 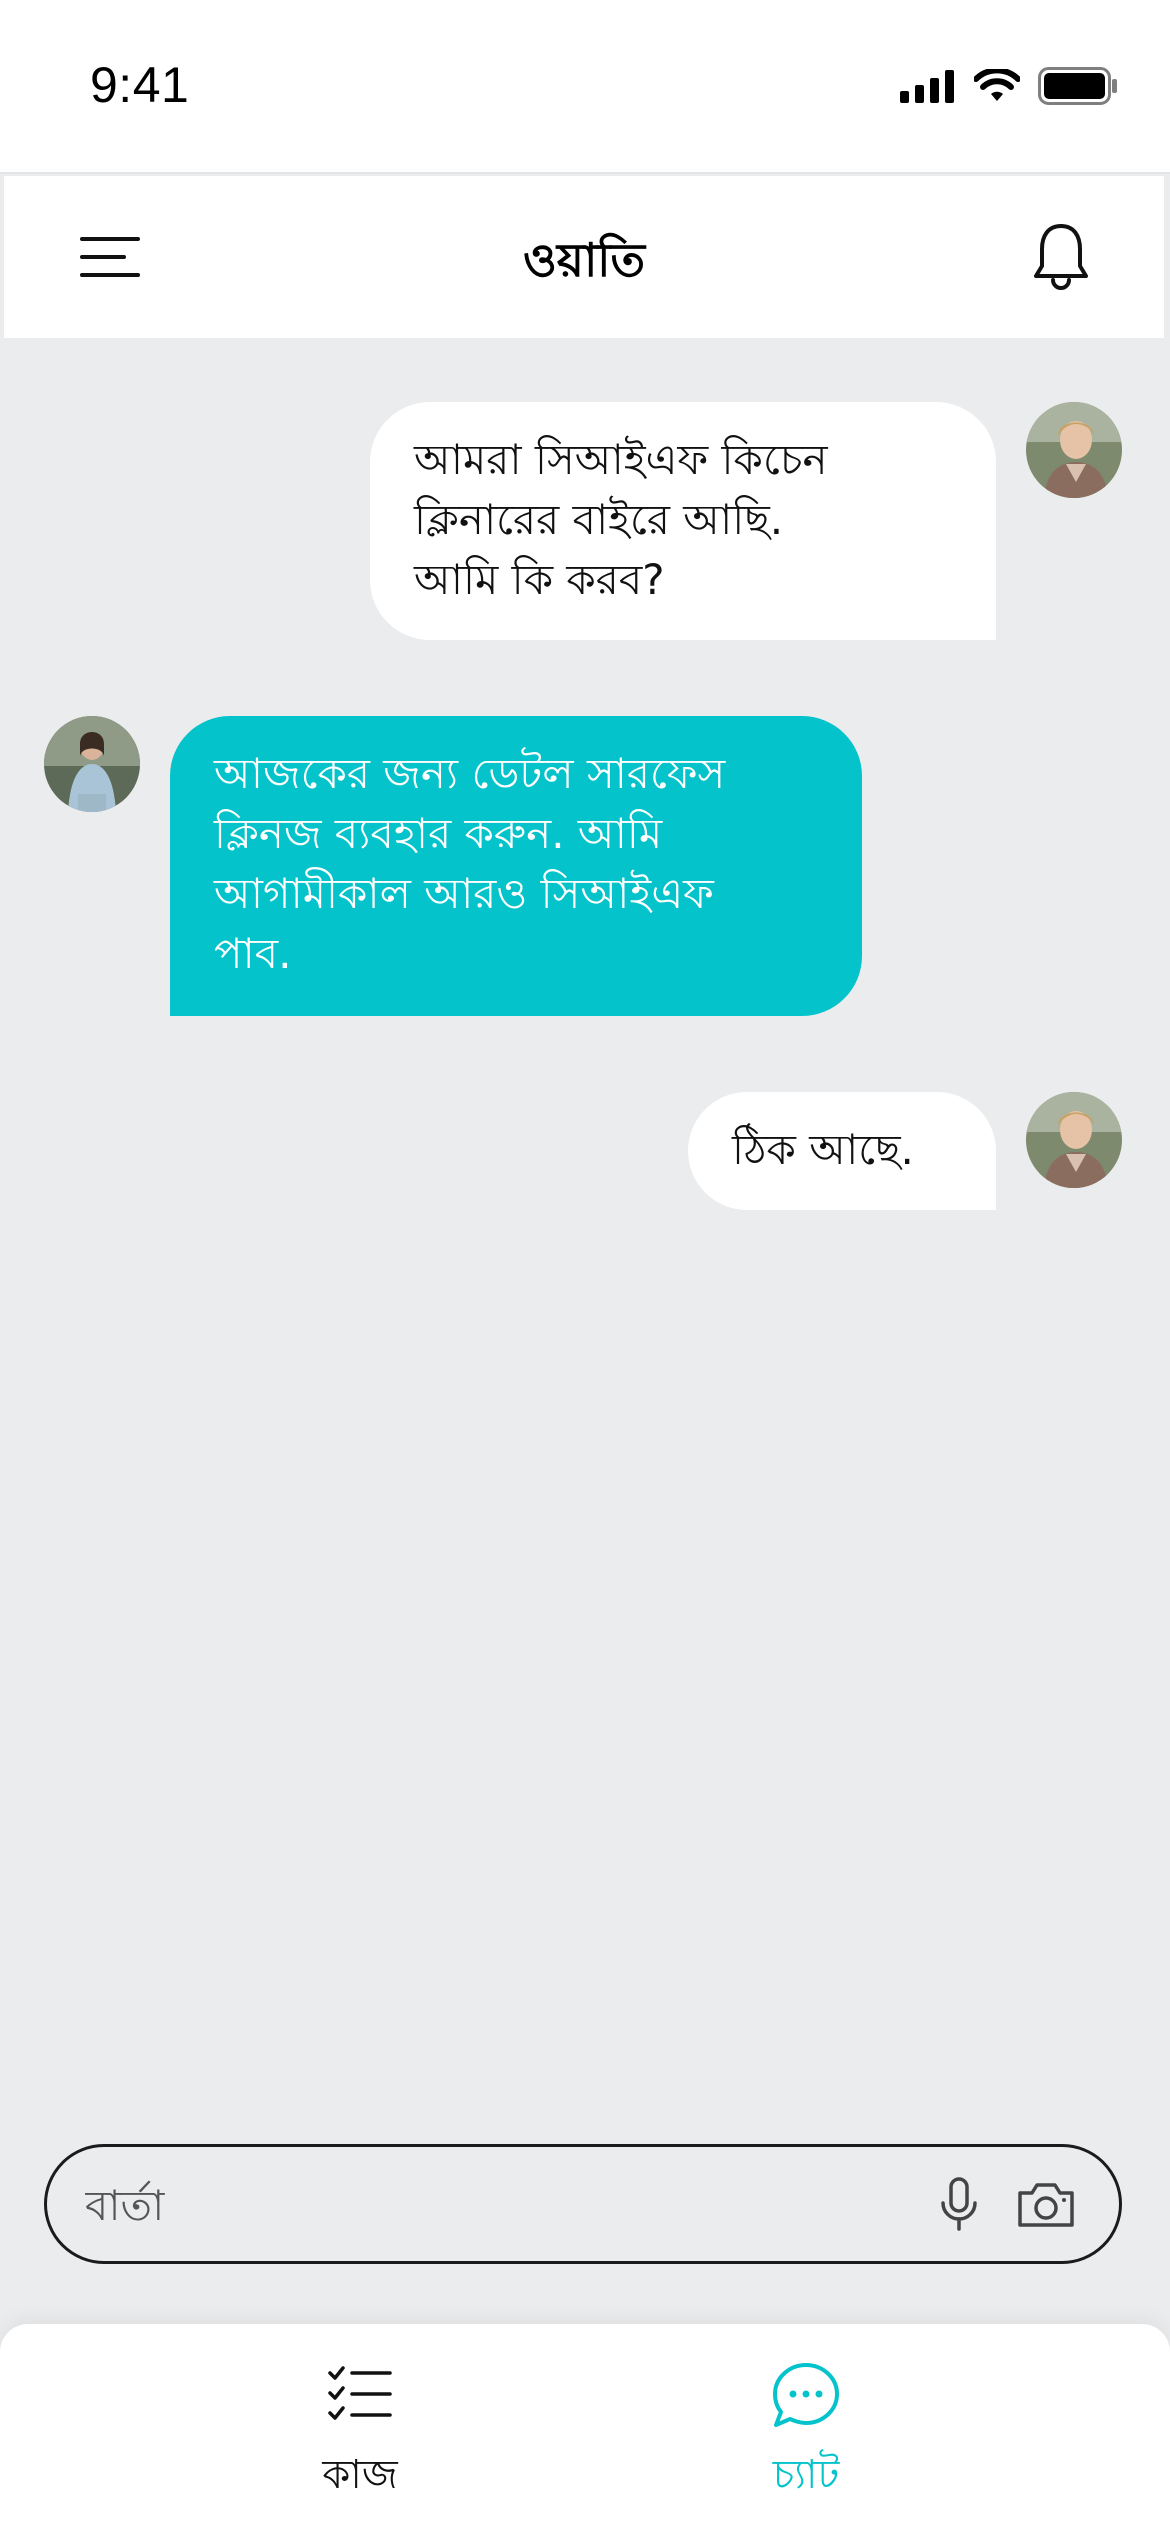 What do you see at coordinates (585, 87) in the screenshot?
I see `status-bar: 9:41` at bounding box center [585, 87].